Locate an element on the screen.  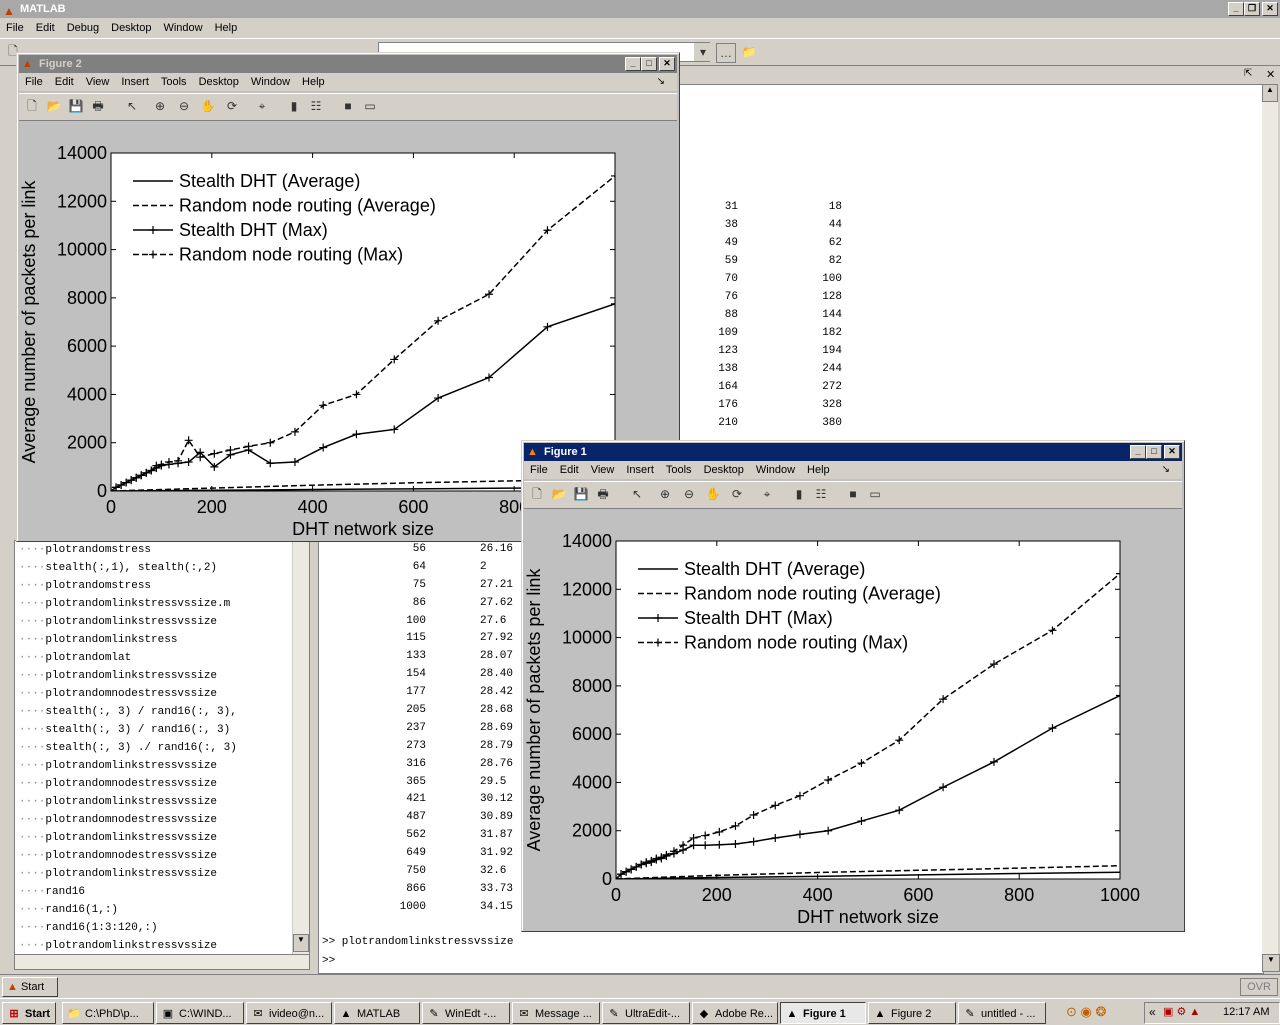
menu-help: Help is located at coordinates (226, 28).